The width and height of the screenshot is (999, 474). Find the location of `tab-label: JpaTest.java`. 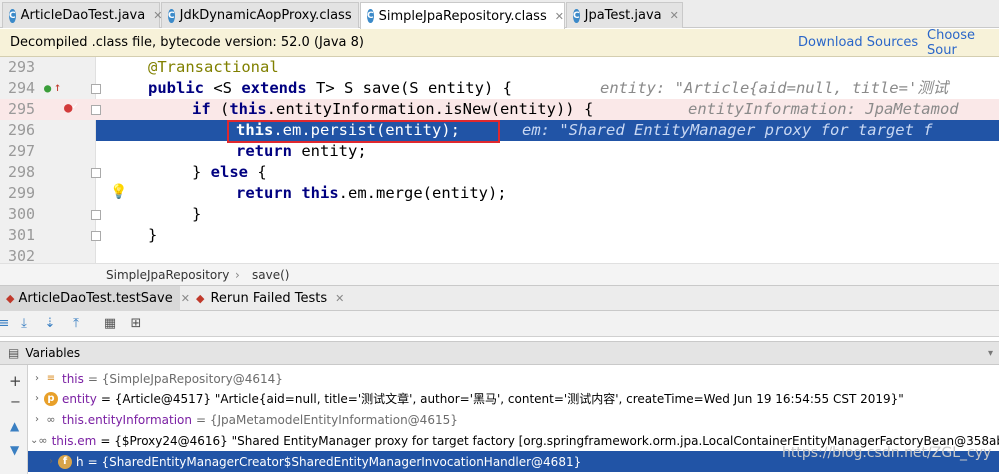

tab-label: JpaTest.java is located at coordinates (623, 15).